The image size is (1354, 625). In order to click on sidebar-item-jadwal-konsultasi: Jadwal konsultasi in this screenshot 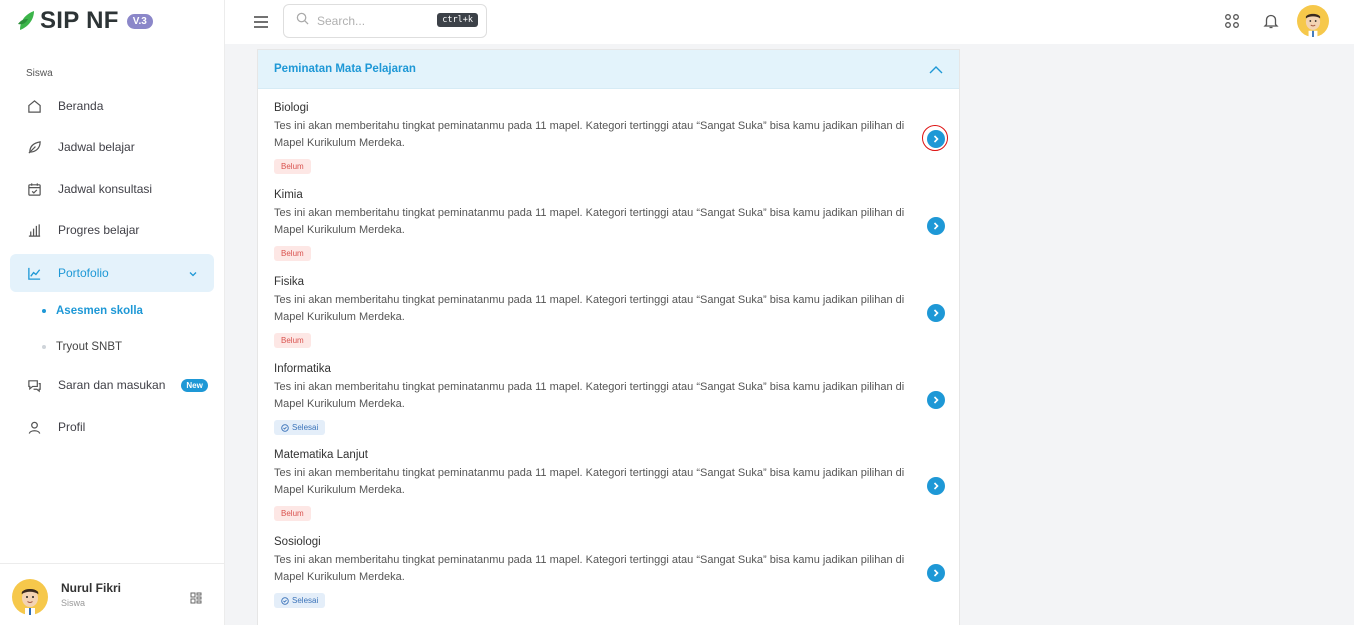, I will do `click(112, 189)`.